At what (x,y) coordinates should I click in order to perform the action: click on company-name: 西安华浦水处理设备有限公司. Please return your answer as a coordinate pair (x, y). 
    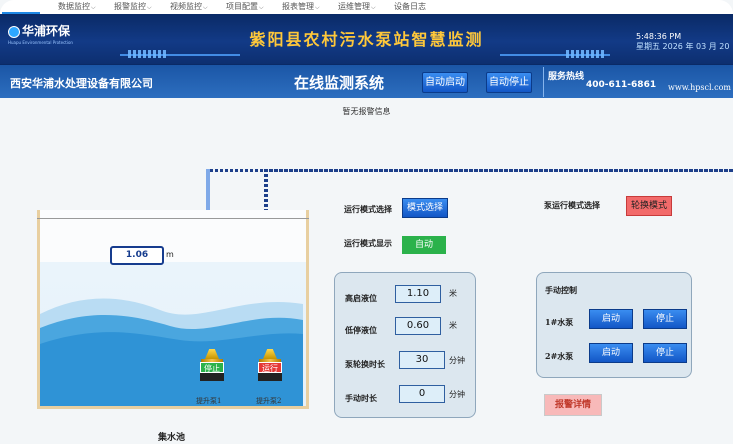
    Looking at the image, I should click on (81, 83).